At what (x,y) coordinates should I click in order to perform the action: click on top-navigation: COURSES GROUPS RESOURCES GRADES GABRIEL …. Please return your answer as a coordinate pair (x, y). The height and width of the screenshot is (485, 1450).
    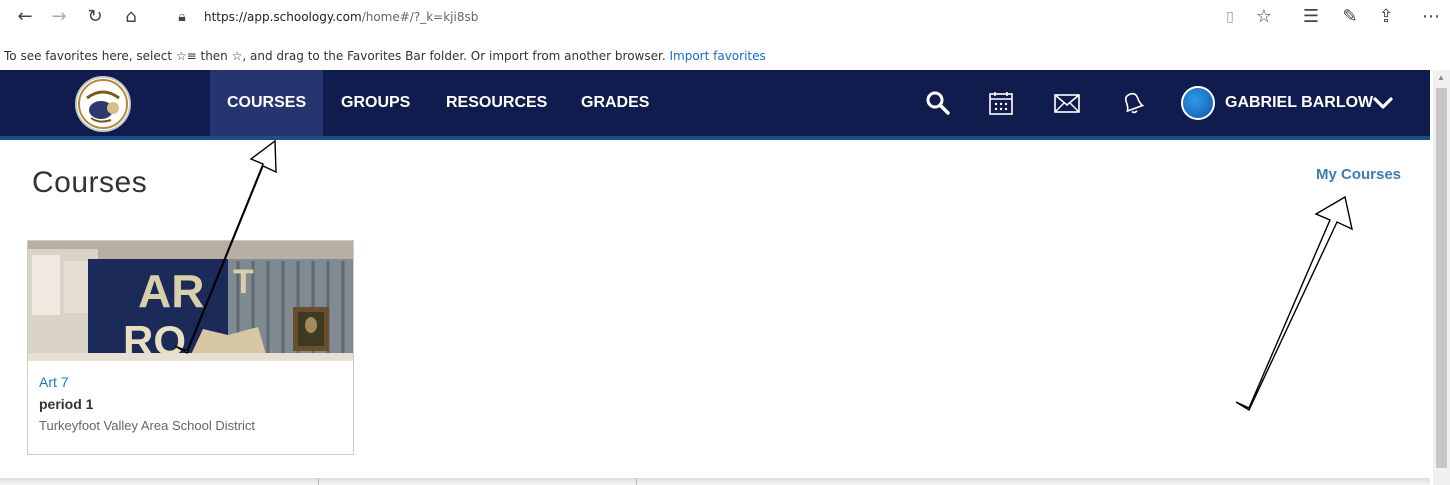
    Looking at the image, I should click on (715, 105).